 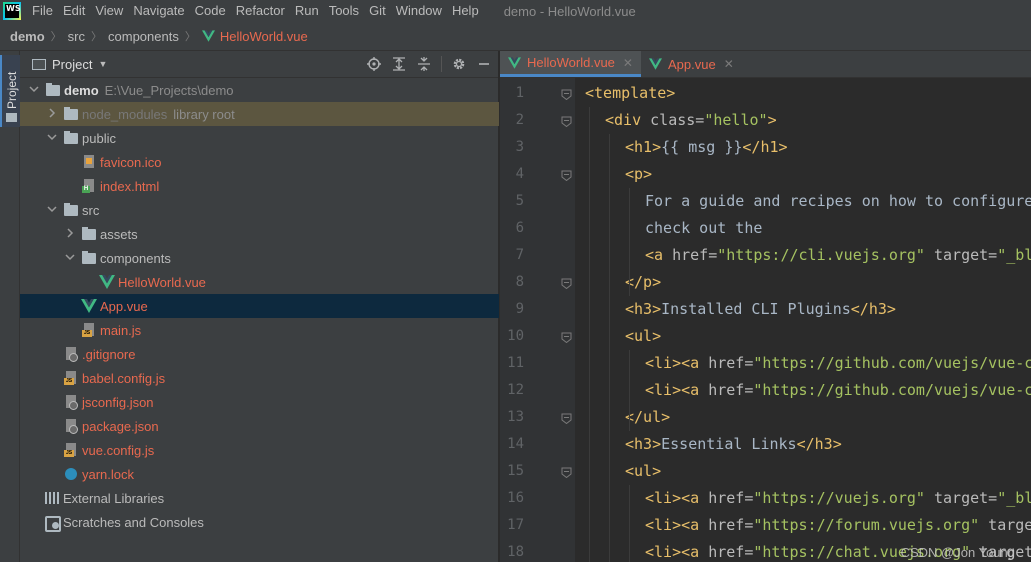 What do you see at coordinates (143, 36) in the screenshot?
I see `breadcrumb-components: components` at bounding box center [143, 36].